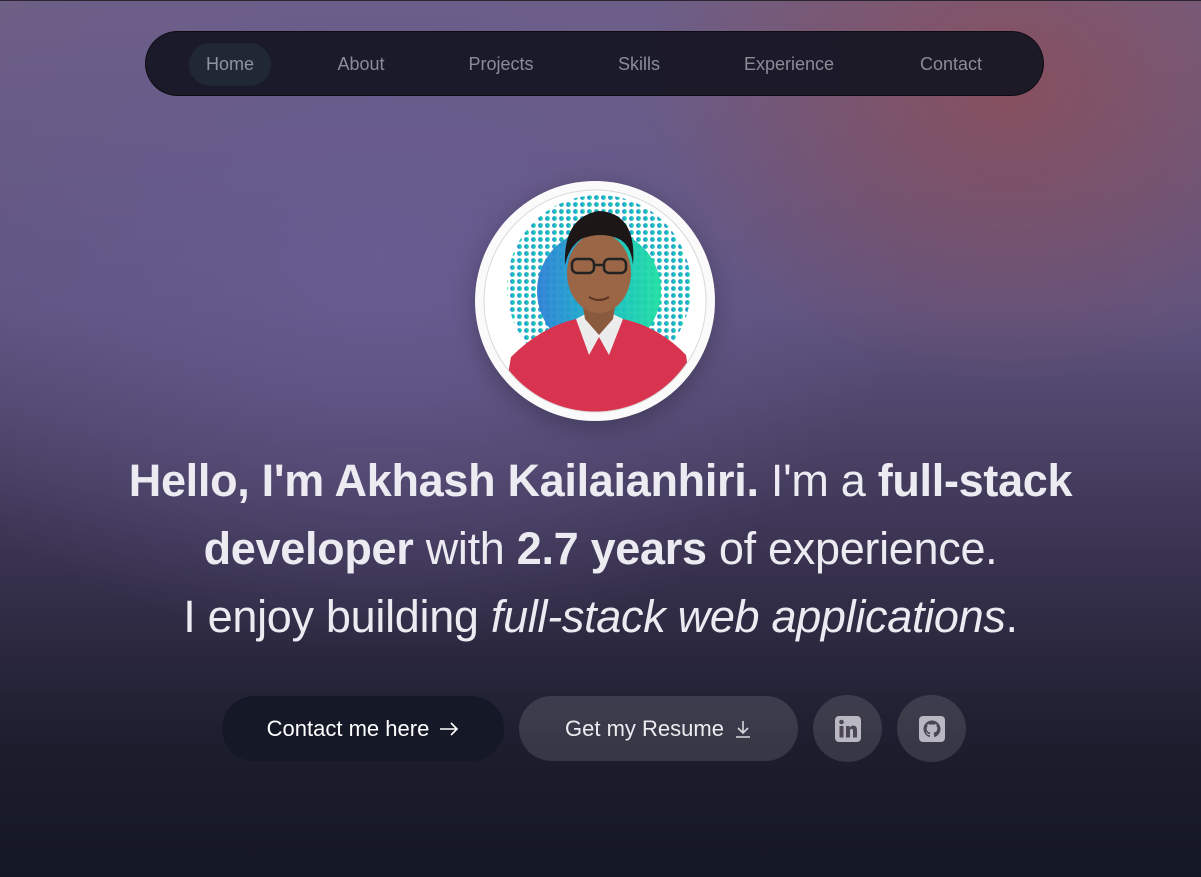 This screenshot has height=877, width=1201. I want to click on linkedin-button, so click(847, 728).